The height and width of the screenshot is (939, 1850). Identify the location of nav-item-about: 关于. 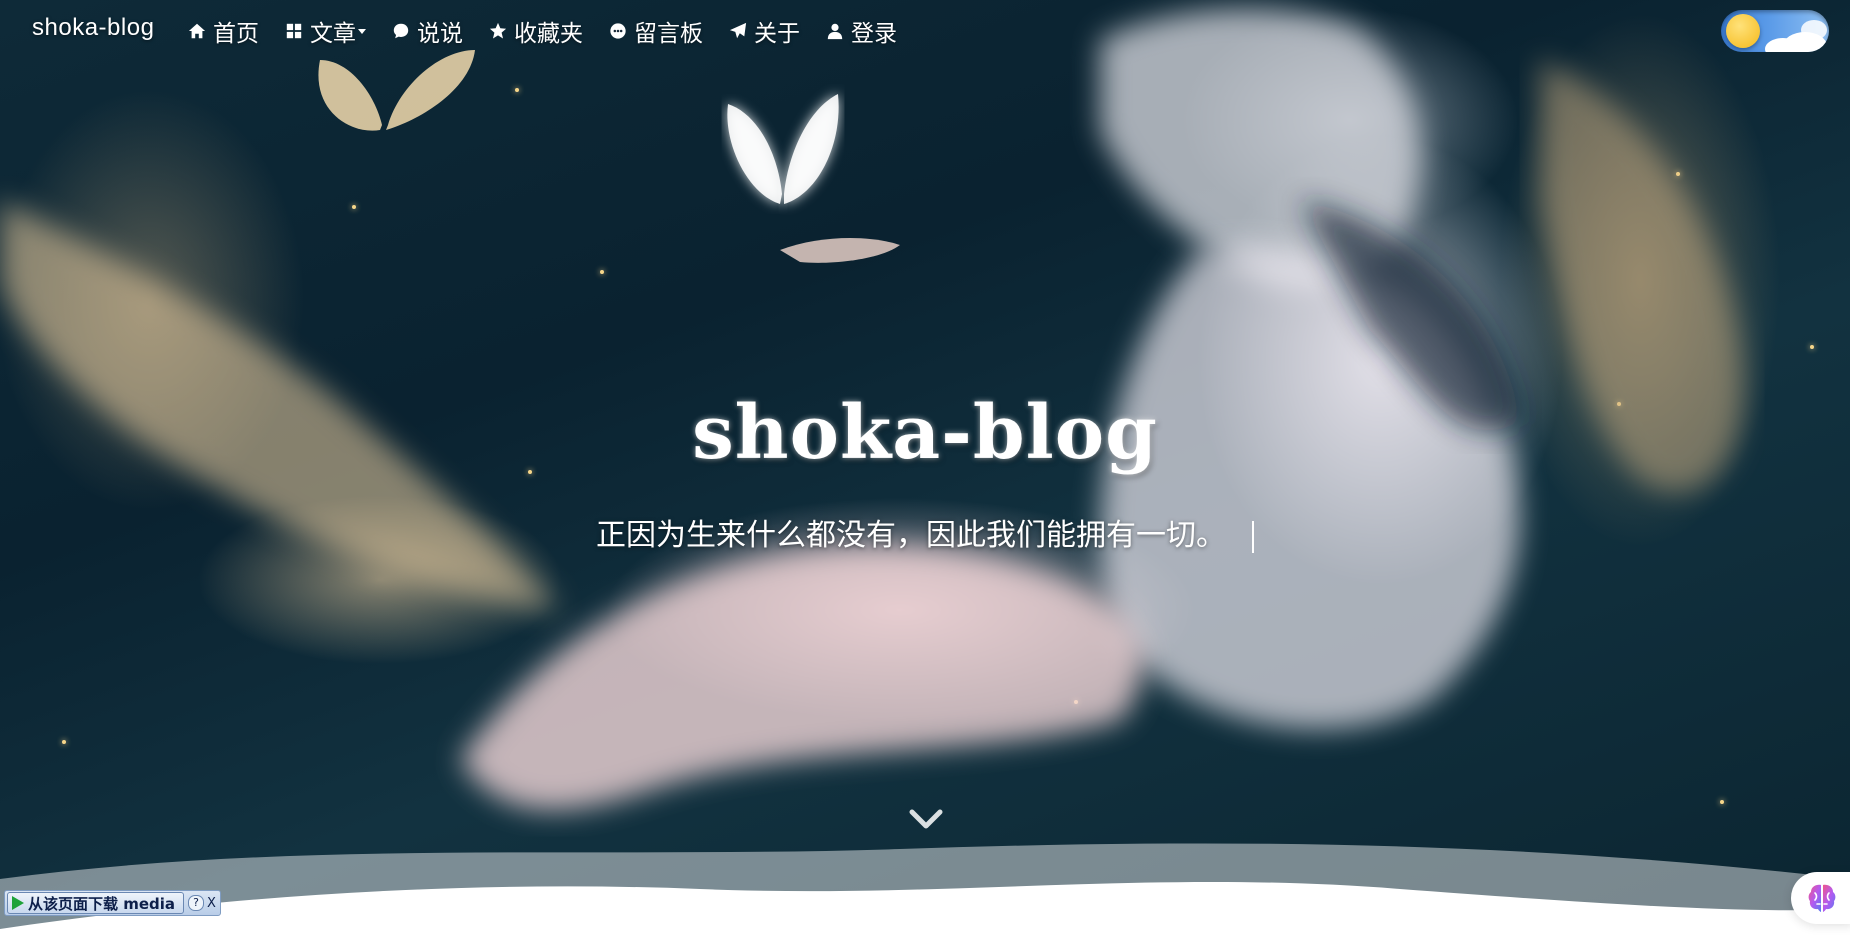
(764, 31).